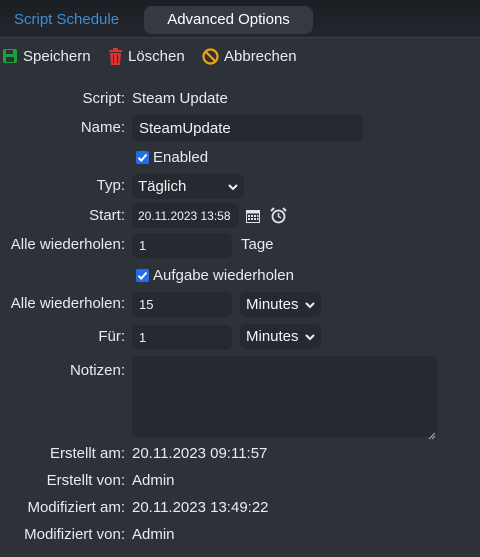  Describe the element at coordinates (181, 157) in the screenshot. I see `enabled-label: Enabled` at that location.